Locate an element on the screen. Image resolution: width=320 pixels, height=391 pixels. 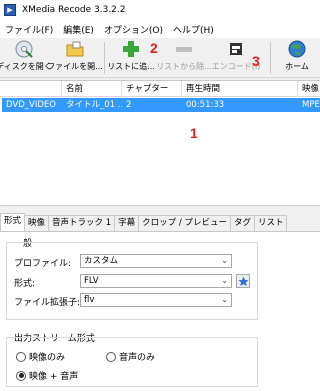
radio-video-only-label: 映像のみ is located at coordinates (47, 358).